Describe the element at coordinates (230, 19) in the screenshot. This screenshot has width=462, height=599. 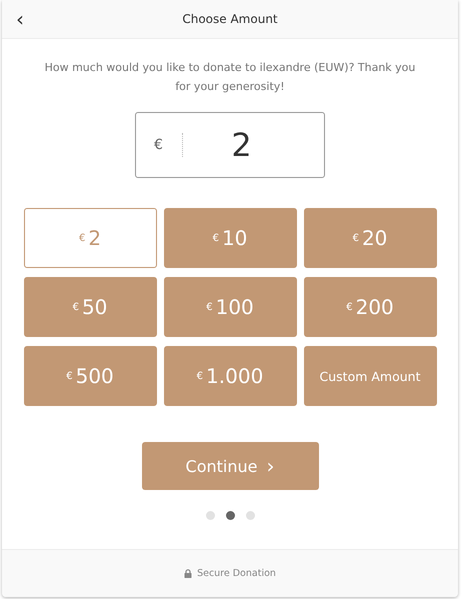
I see `page-title: Choose Amount` at that location.